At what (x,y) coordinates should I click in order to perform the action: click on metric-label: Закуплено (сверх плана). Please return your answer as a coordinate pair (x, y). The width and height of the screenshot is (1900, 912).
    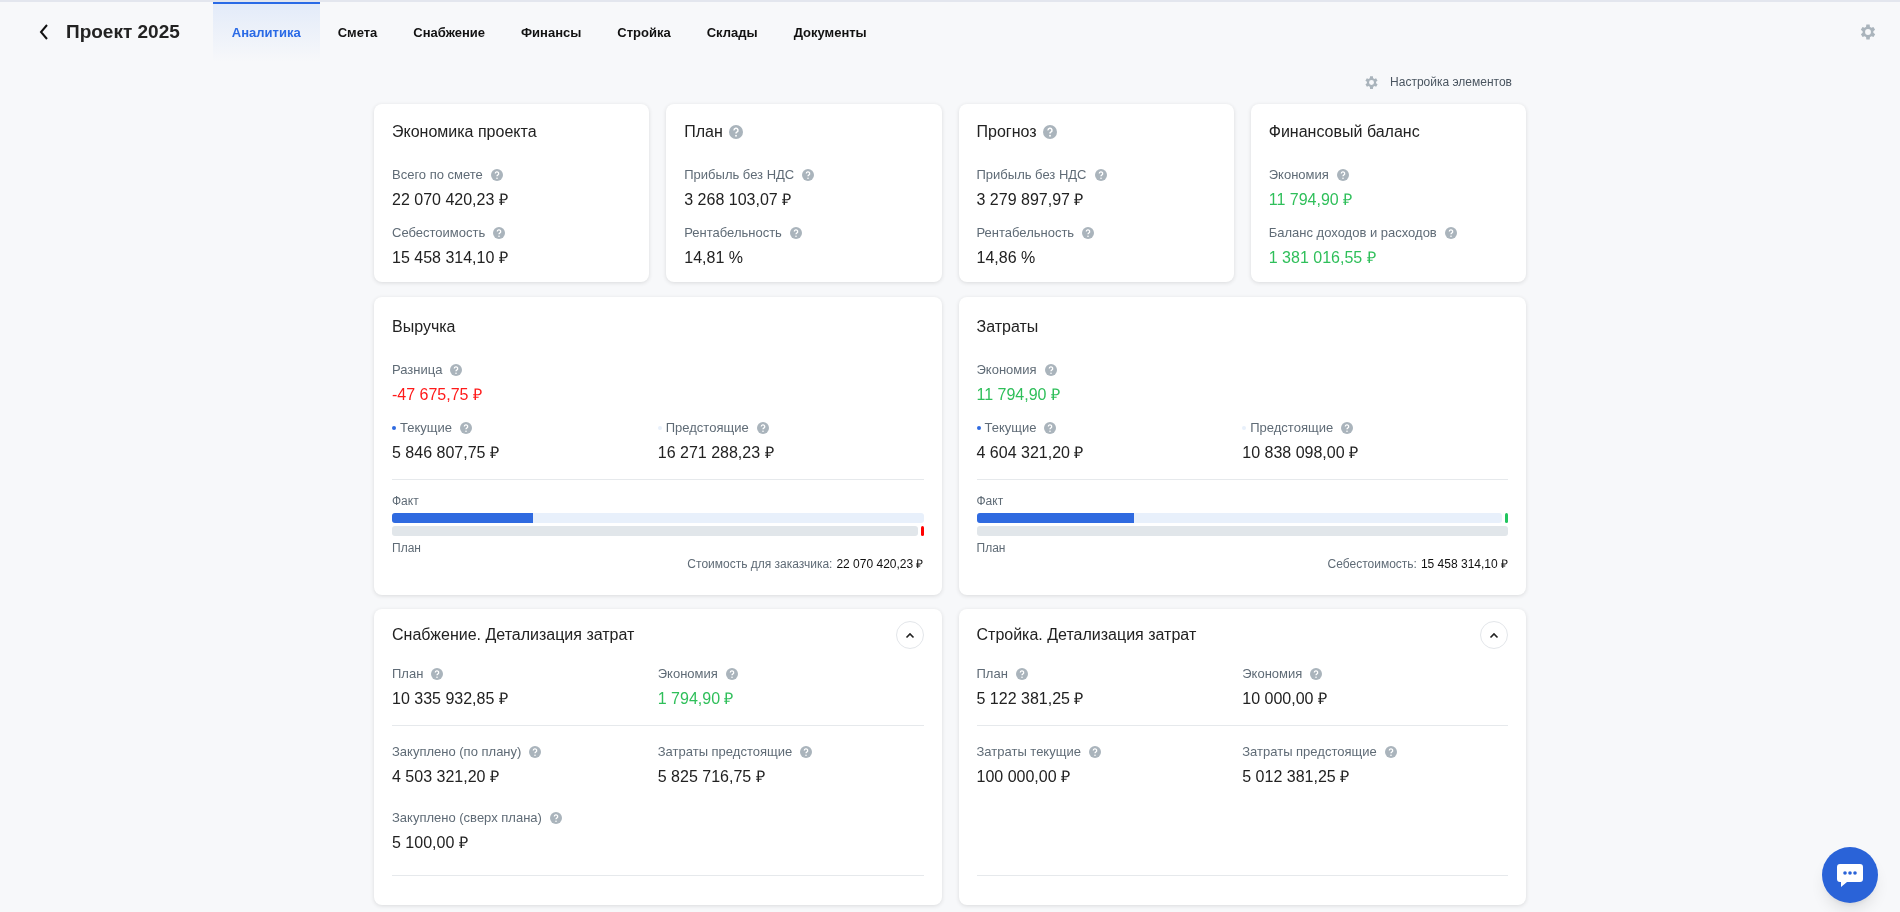
    Looking at the image, I should click on (467, 818).